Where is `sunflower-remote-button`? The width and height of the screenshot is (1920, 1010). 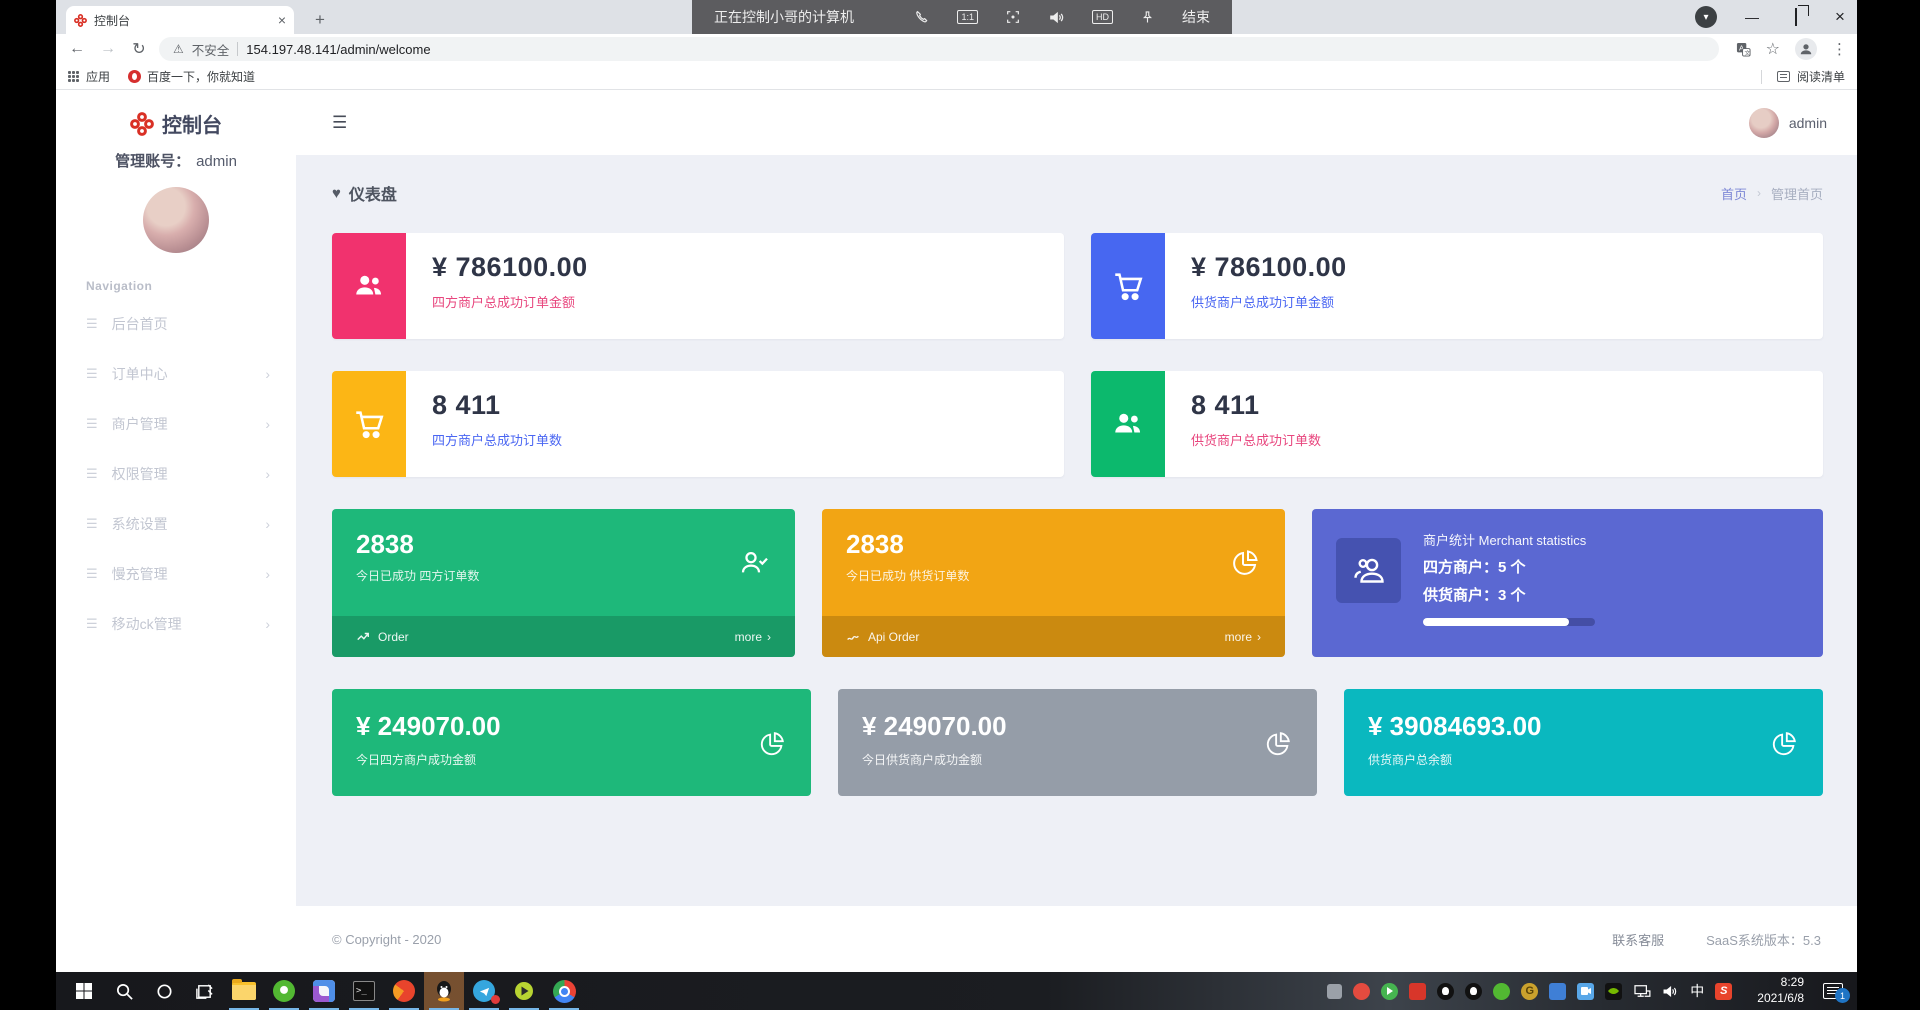 sunflower-remote-button is located at coordinates (324, 991).